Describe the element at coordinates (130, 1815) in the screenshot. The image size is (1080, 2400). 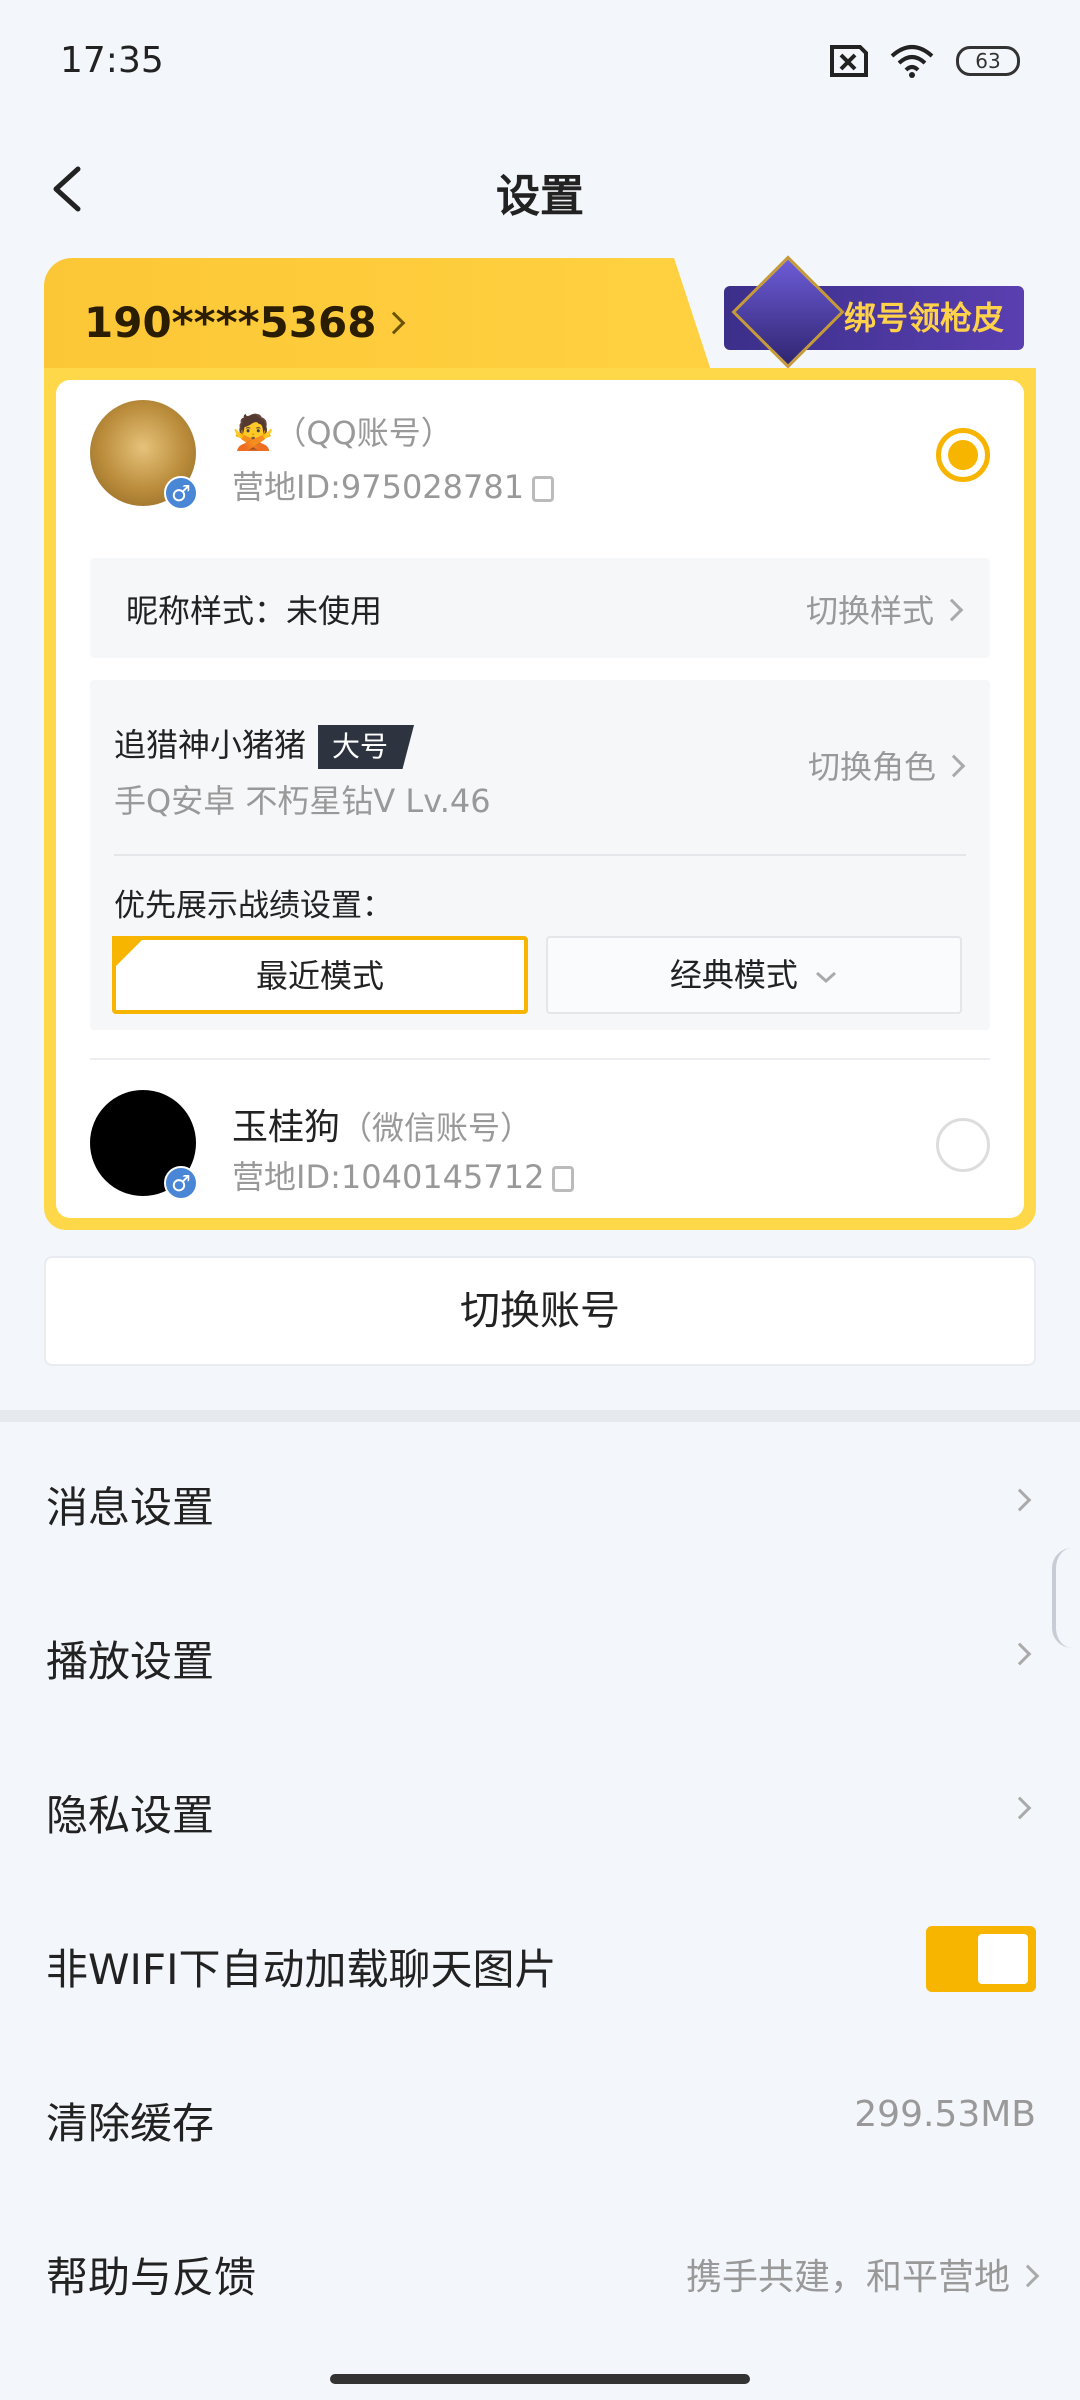
I see `setting-label: 隐私设置` at that location.